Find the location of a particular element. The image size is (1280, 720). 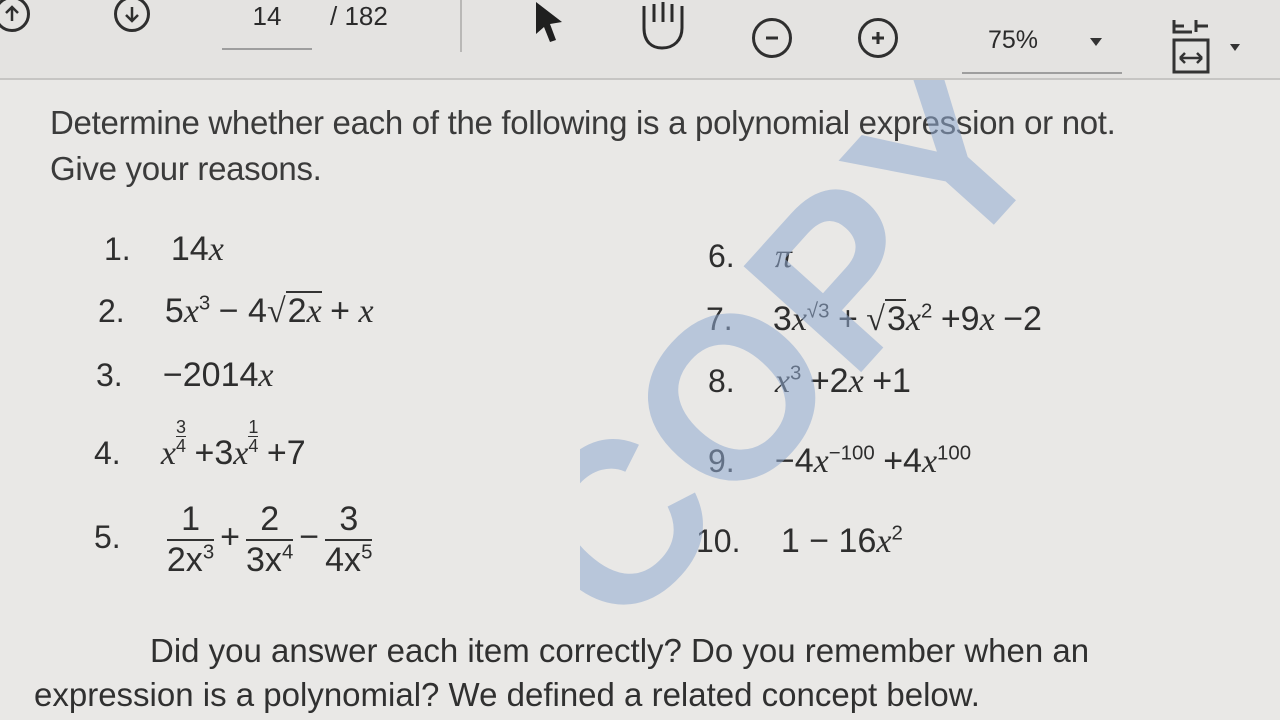

expression: 5x3 − 4√2x + x is located at coordinates (269, 310).